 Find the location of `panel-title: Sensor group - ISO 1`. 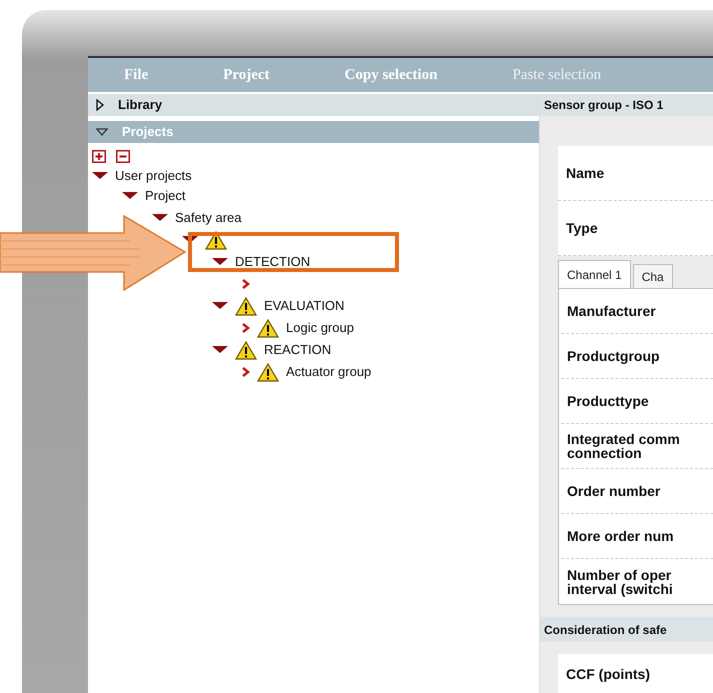

panel-title: Sensor group - ISO 1 is located at coordinates (626, 105).